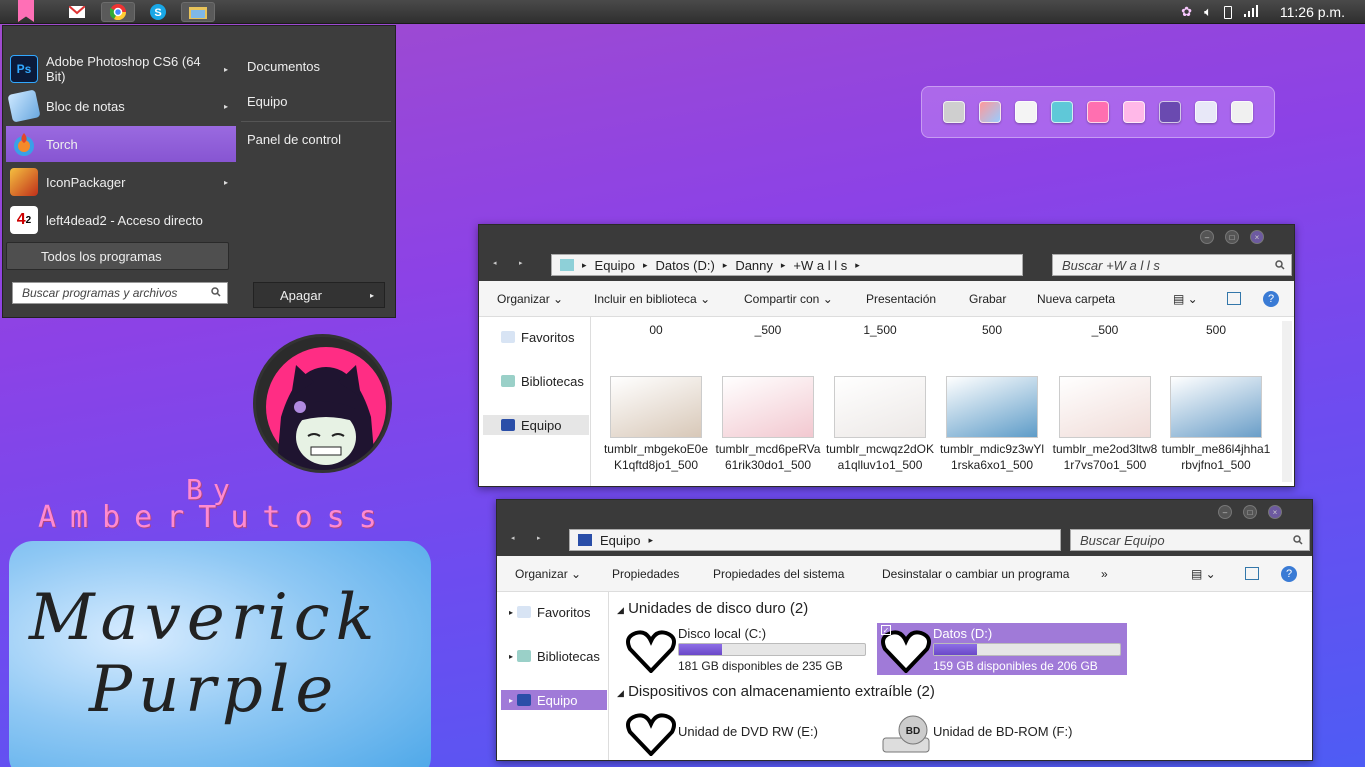 This screenshot has width=1365, height=767. I want to click on program-iconpackager: IconPackager ▸, so click(121, 182).